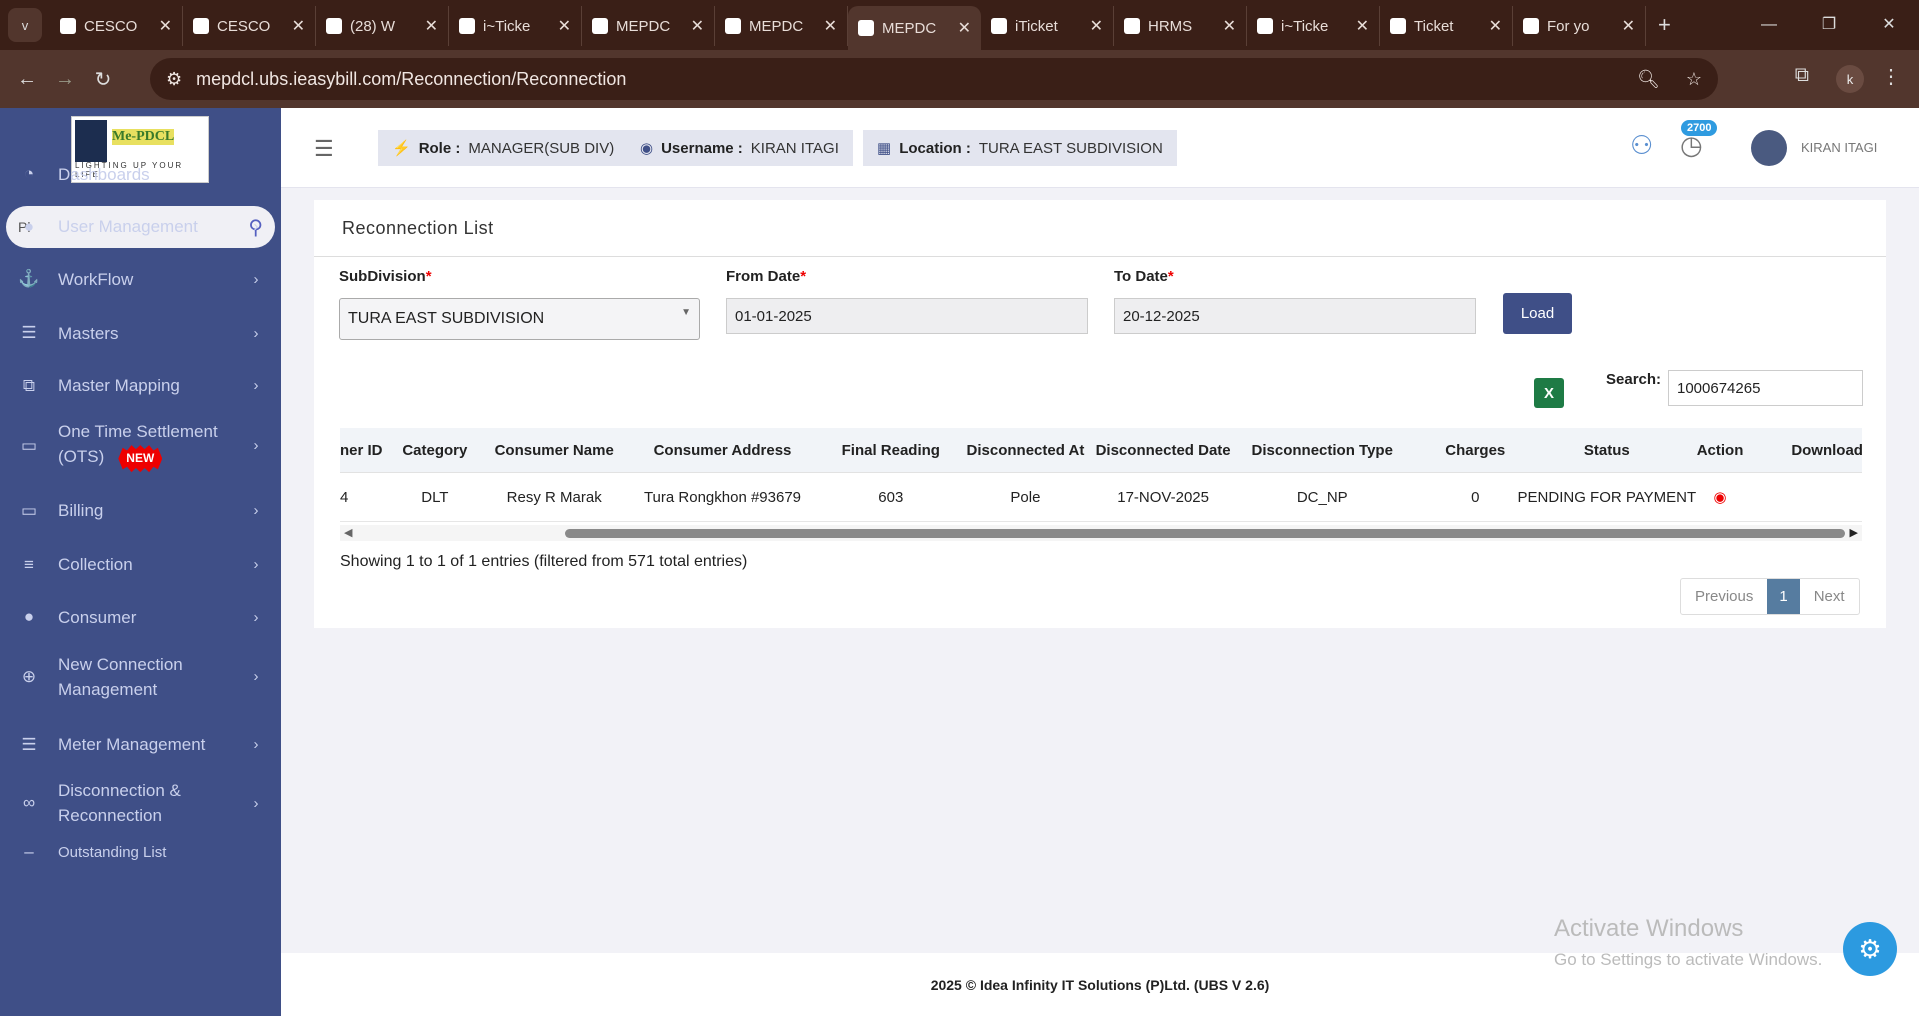 The image size is (1919, 1016). Describe the element at coordinates (1180, 26) in the screenshot. I see `browser-tab: HRMS ✕` at that location.